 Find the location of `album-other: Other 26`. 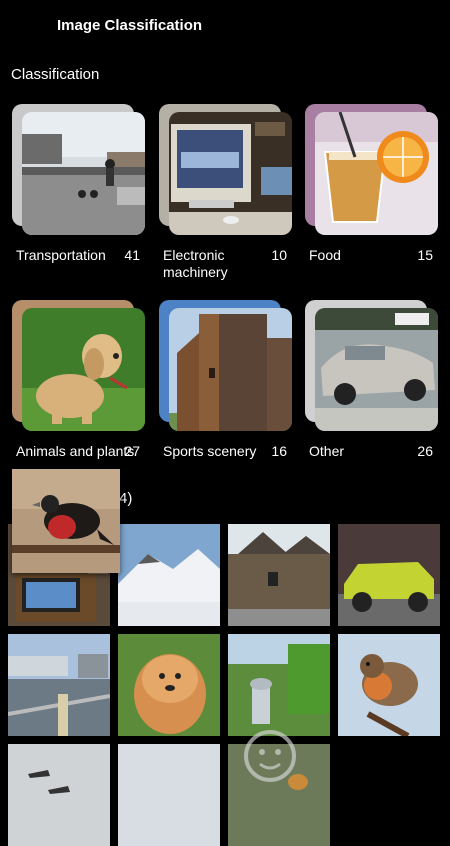

album-other: Other 26 is located at coordinates (371, 385).